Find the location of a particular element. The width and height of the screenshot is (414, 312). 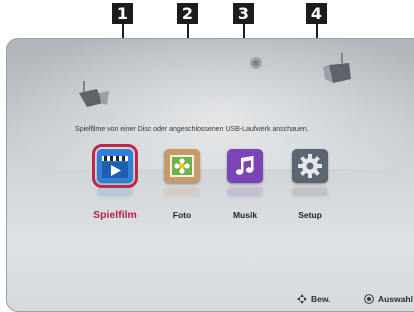

photo-flower-icon is located at coordinates (182, 166).